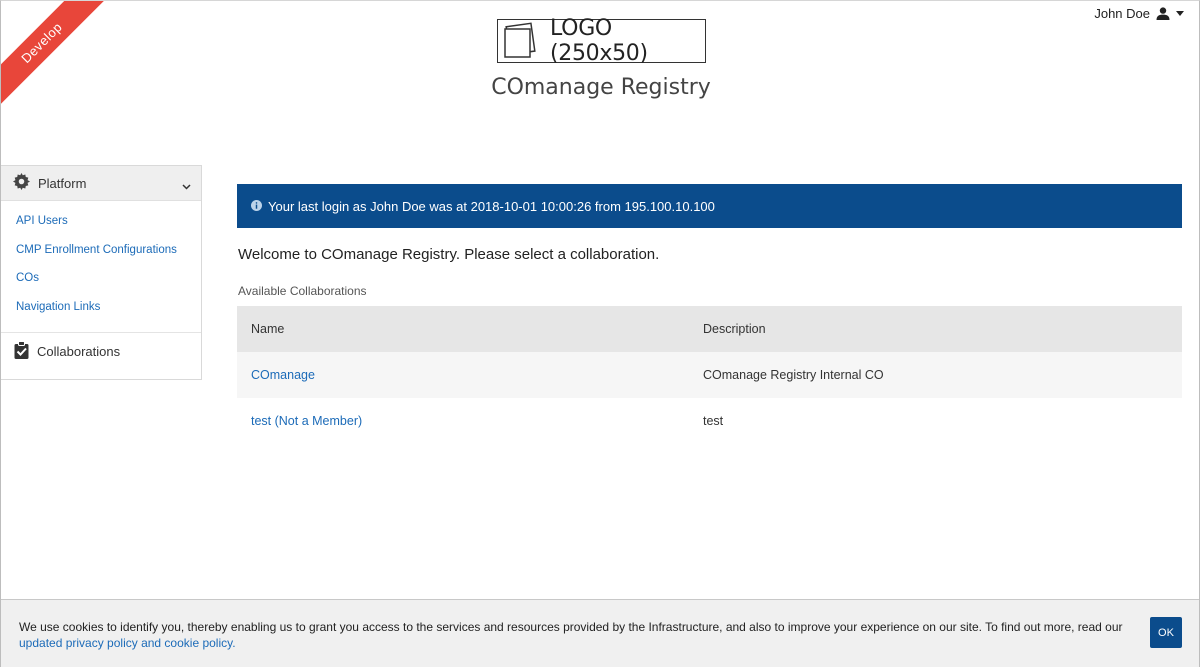  Describe the element at coordinates (21, 351) in the screenshot. I see `clipboard-check-icon` at that location.